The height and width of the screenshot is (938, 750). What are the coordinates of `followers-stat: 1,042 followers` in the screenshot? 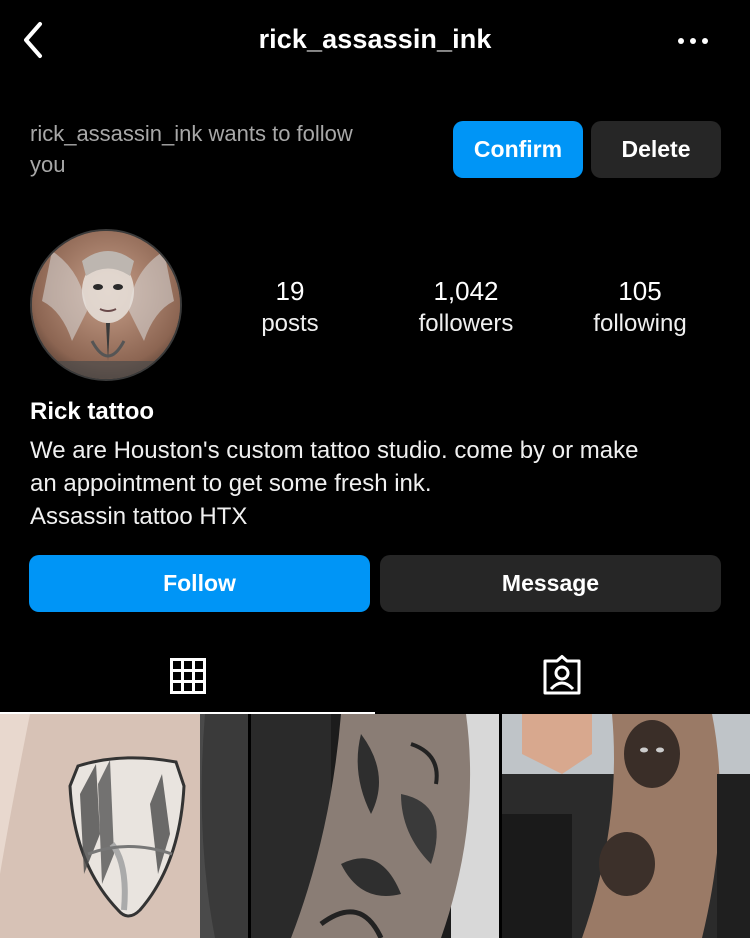 It's located at (466, 307).